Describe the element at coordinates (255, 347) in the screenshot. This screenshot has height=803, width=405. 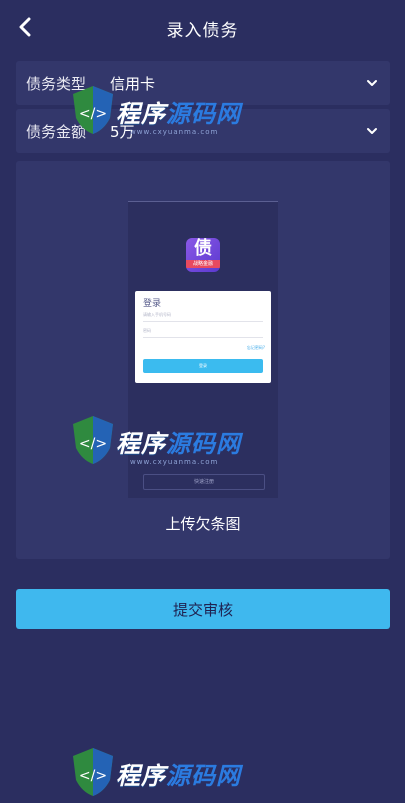
I see `preview-forgot-link: 忘记密码?` at that location.